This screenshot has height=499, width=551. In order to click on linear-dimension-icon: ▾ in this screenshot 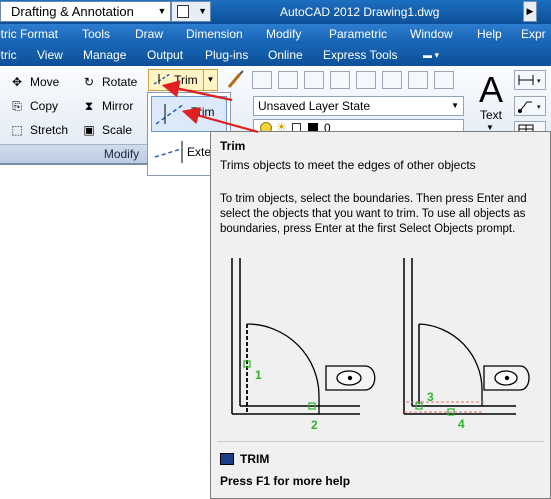, I will do `click(529, 80)`.